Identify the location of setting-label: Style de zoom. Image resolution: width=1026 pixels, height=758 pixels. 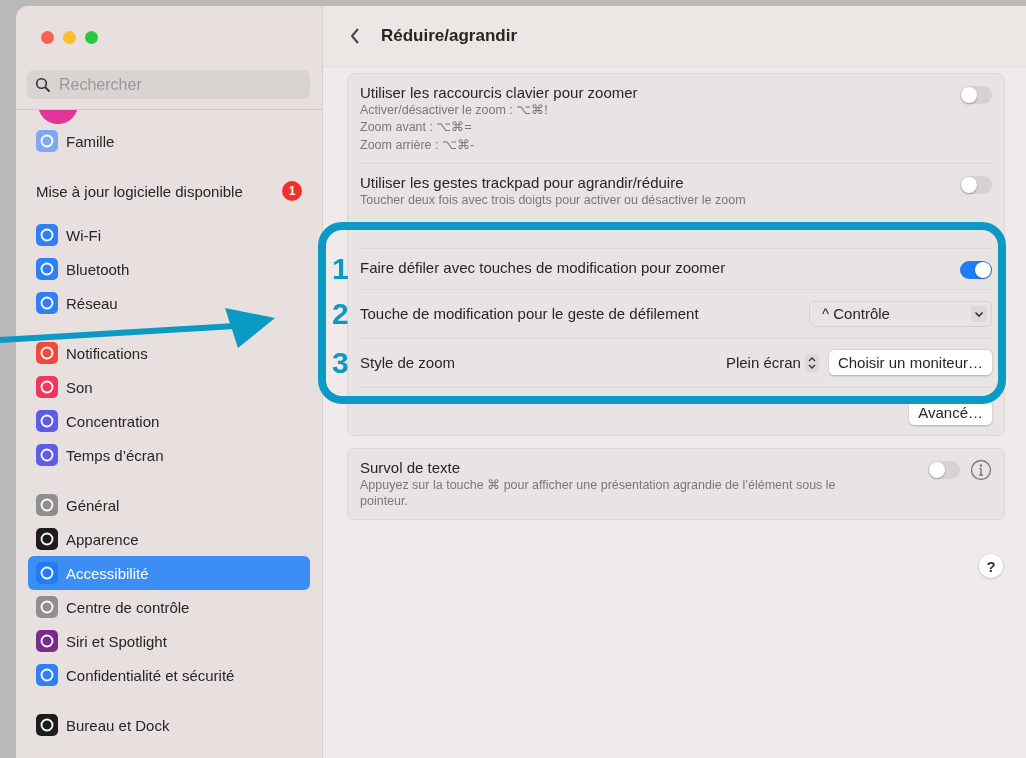
(408, 363).